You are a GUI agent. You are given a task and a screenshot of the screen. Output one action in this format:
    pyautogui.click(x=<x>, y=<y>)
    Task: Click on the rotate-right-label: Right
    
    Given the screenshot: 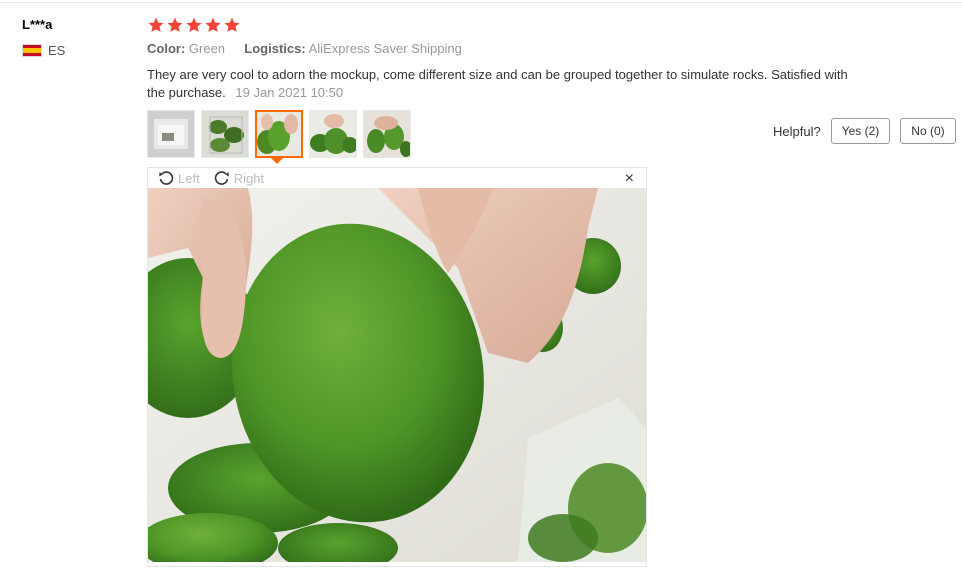 What is the action you would take?
    pyautogui.click(x=249, y=178)
    